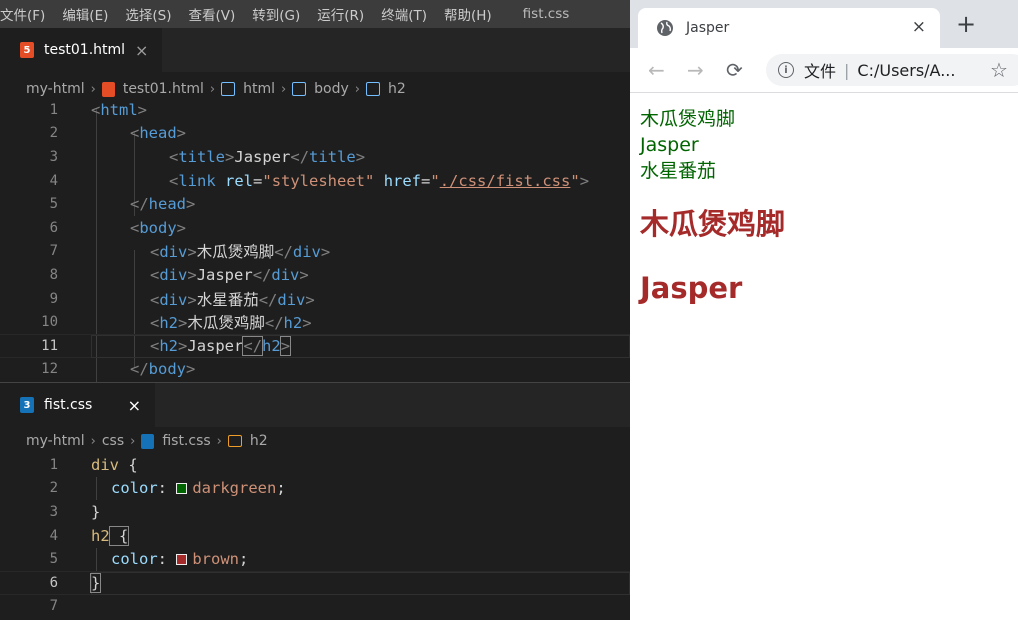  I want to click on code-token: :, so click(167, 488).